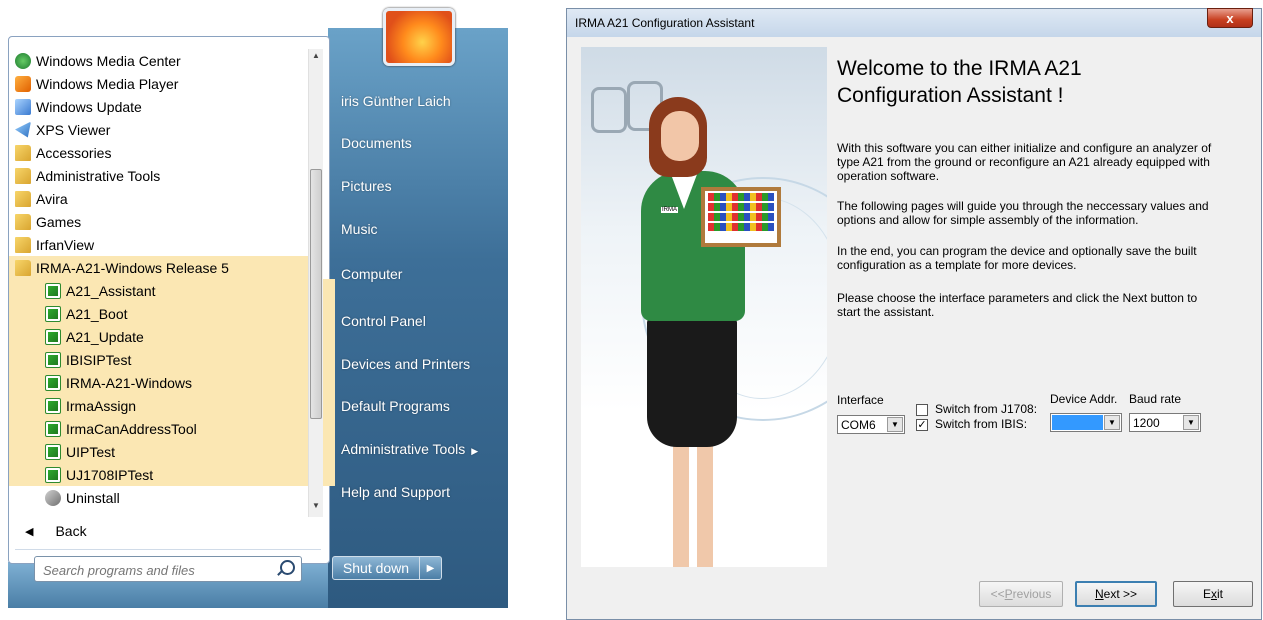  What do you see at coordinates (665, 23) in the screenshot?
I see `window-title: IRMA A21 Configuration Assistant` at bounding box center [665, 23].